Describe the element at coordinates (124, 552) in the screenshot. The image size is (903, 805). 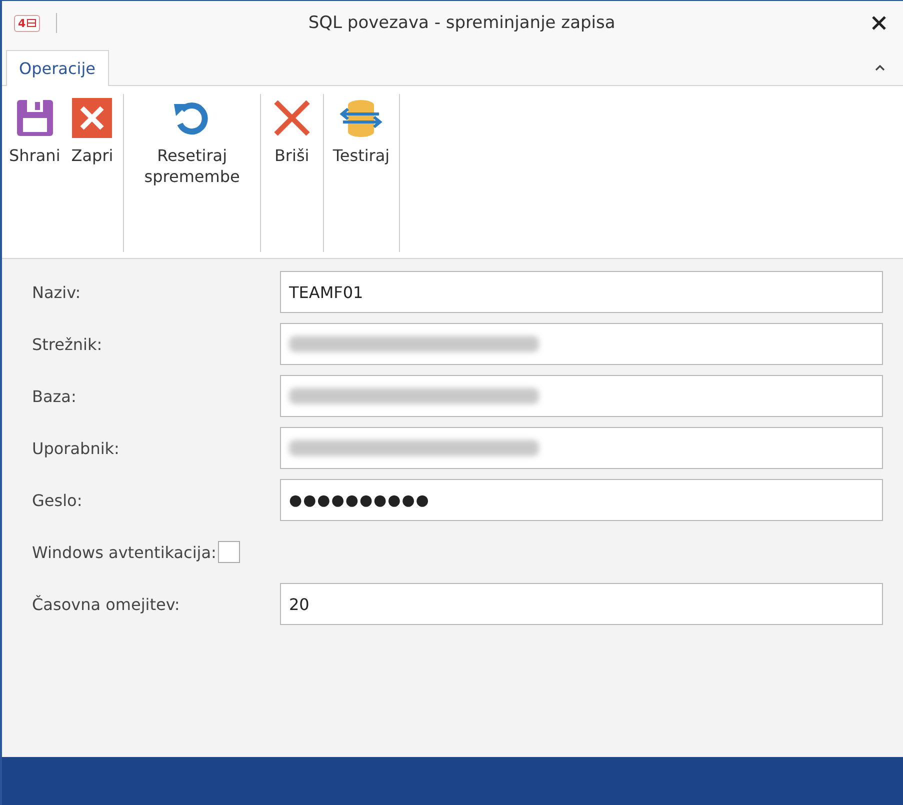
I see `field-label: Windows avtentikacija:` at that location.